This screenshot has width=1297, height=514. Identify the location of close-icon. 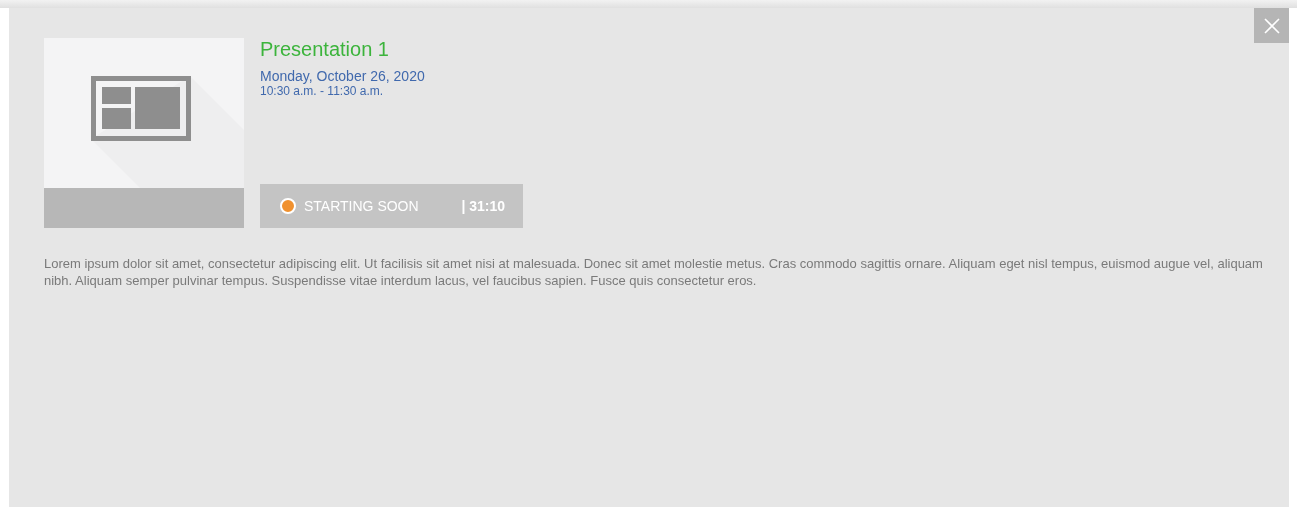
(1271, 25).